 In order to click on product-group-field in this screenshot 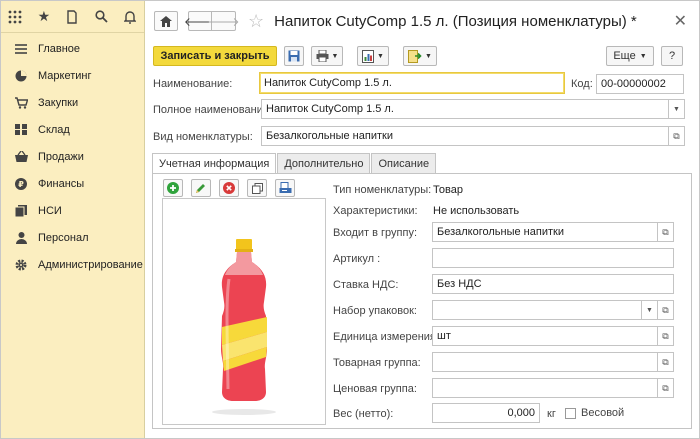, I will do `click(545, 362)`.